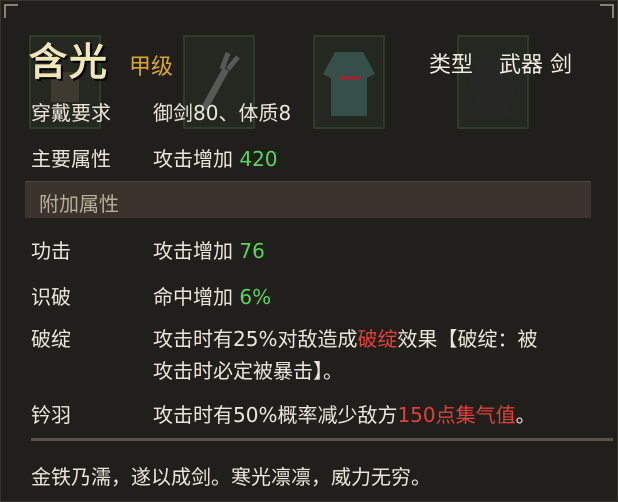 This screenshot has height=502, width=618. Describe the element at coordinates (255, 297) in the screenshot. I see `extra-attribute-number: 6%` at that location.